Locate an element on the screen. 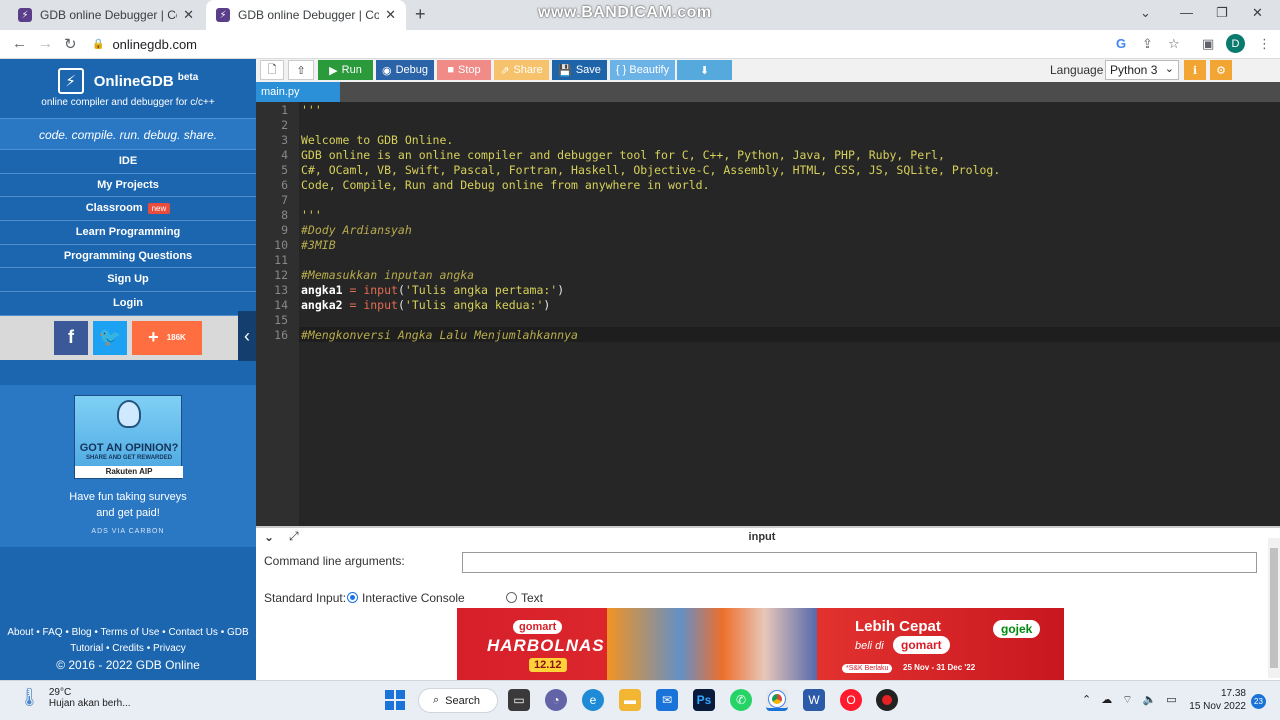 The height and width of the screenshot is (720, 1280). code-line: angka2 = input('Tulis angka kedua:') is located at coordinates (425, 305).